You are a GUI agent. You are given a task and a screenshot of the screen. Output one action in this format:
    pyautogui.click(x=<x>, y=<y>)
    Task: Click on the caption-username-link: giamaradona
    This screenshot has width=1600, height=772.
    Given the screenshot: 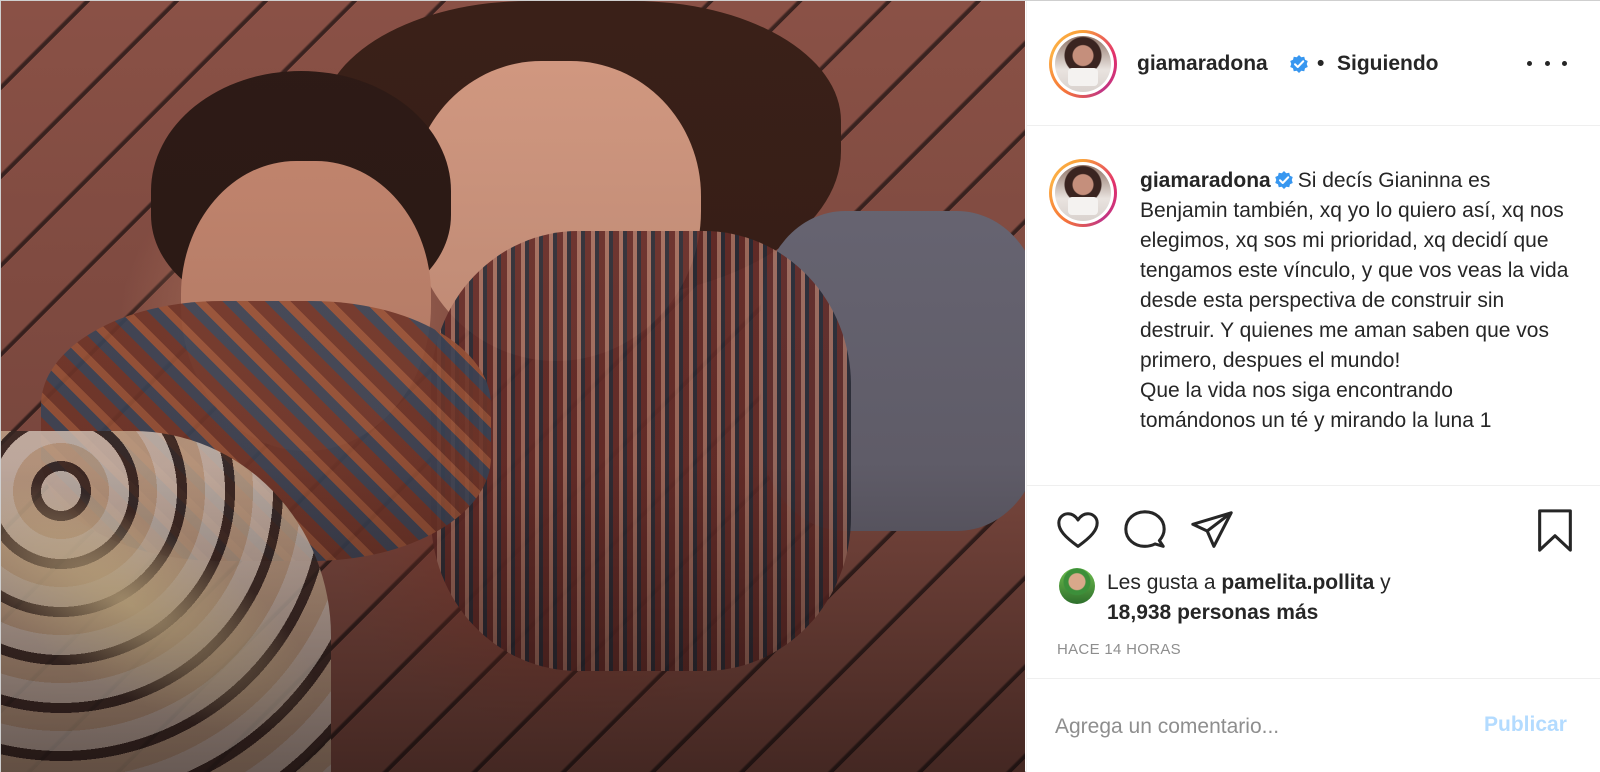 What is the action you would take?
    pyautogui.click(x=1205, y=180)
    